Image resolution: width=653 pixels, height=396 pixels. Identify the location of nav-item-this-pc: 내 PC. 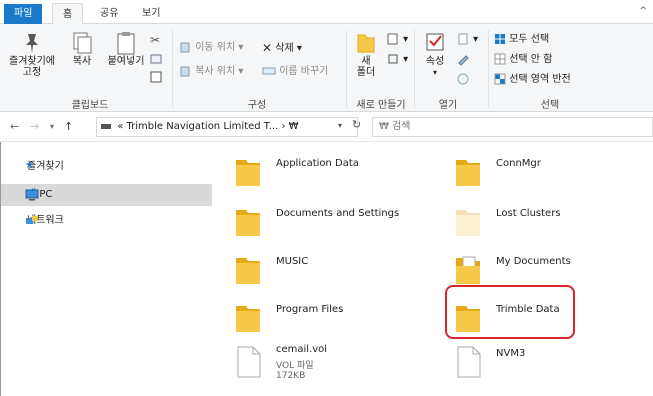
(107, 195).